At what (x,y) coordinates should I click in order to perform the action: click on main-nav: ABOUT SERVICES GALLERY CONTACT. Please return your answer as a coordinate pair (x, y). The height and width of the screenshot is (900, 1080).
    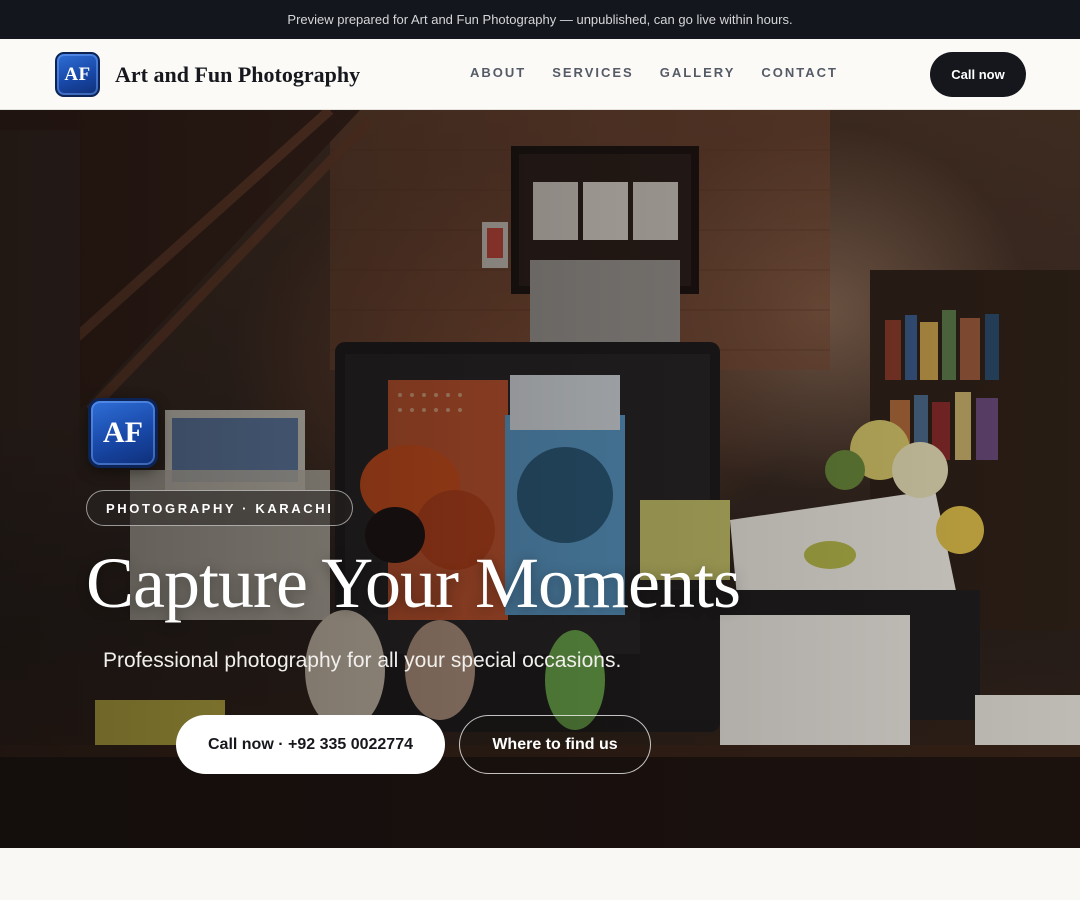
    Looking at the image, I should click on (654, 72).